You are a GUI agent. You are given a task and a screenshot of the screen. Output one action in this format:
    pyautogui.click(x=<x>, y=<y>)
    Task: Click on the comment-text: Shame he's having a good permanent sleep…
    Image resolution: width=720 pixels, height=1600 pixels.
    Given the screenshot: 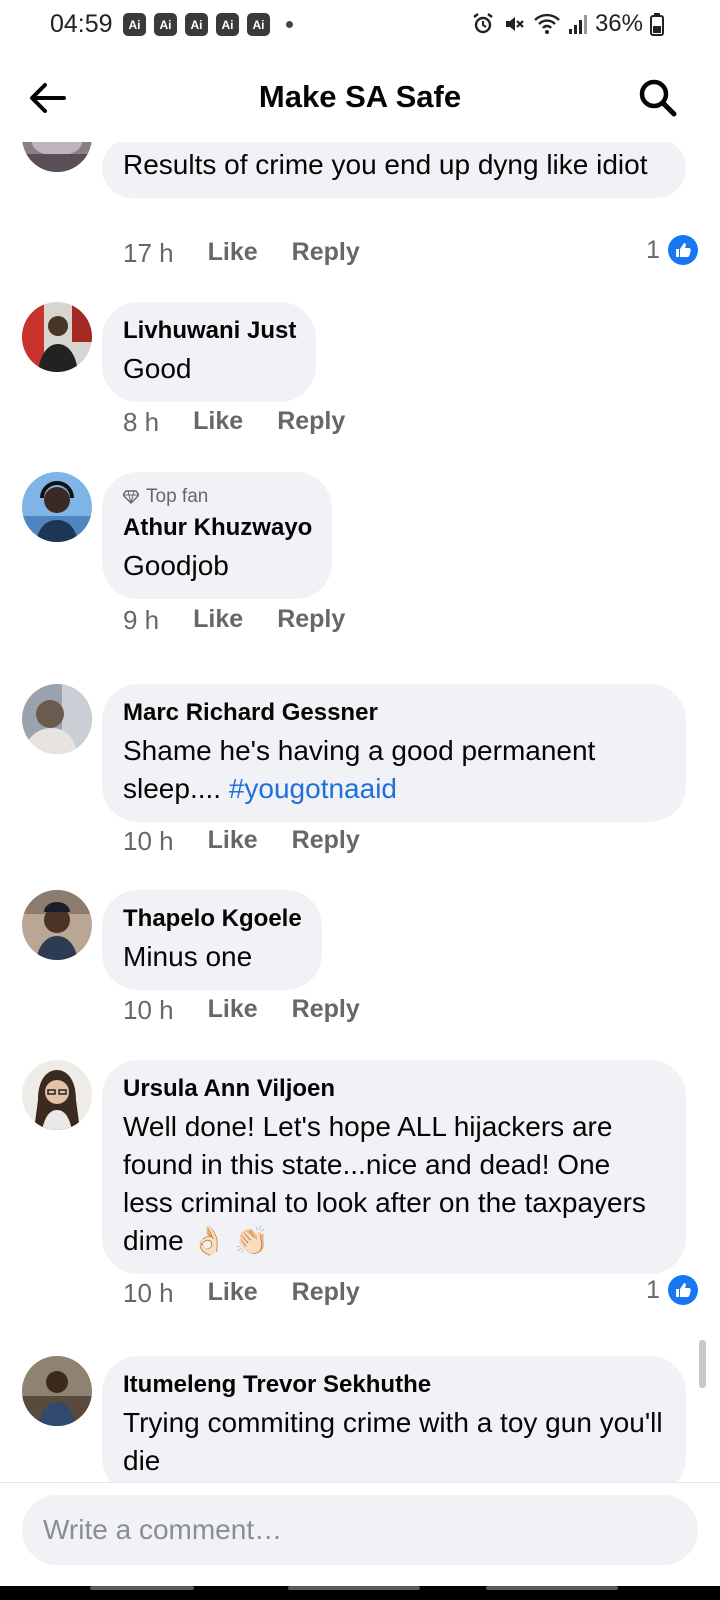 What is the action you would take?
    pyautogui.click(x=394, y=770)
    